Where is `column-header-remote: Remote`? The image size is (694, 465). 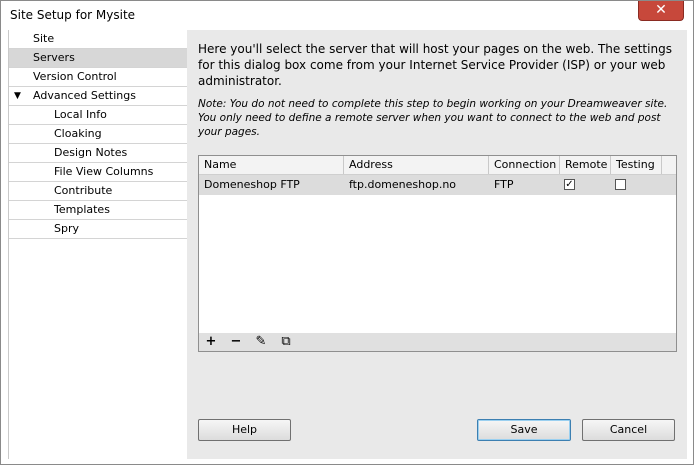 column-header-remote: Remote is located at coordinates (585, 165).